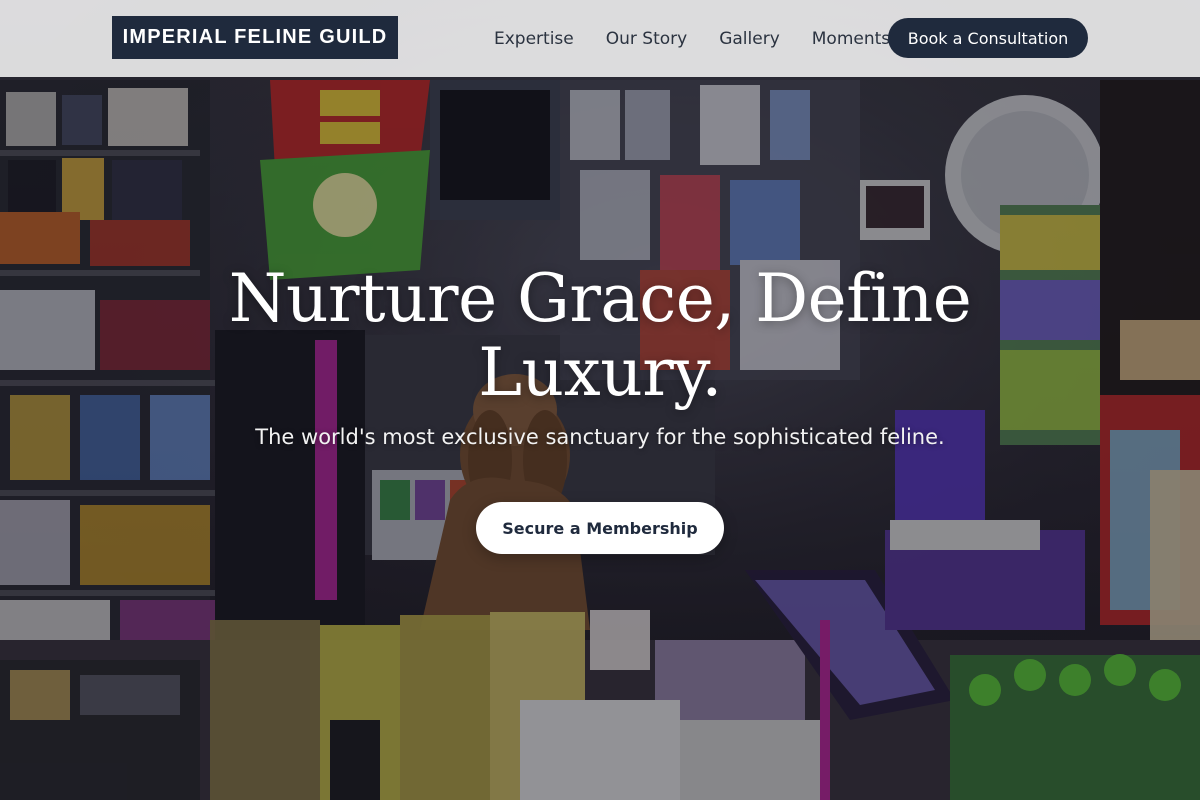  Describe the element at coordinates (600, 335) in the screenshot. I see `hero-headline: Nurture Grace, Define Luxury.` at that location.